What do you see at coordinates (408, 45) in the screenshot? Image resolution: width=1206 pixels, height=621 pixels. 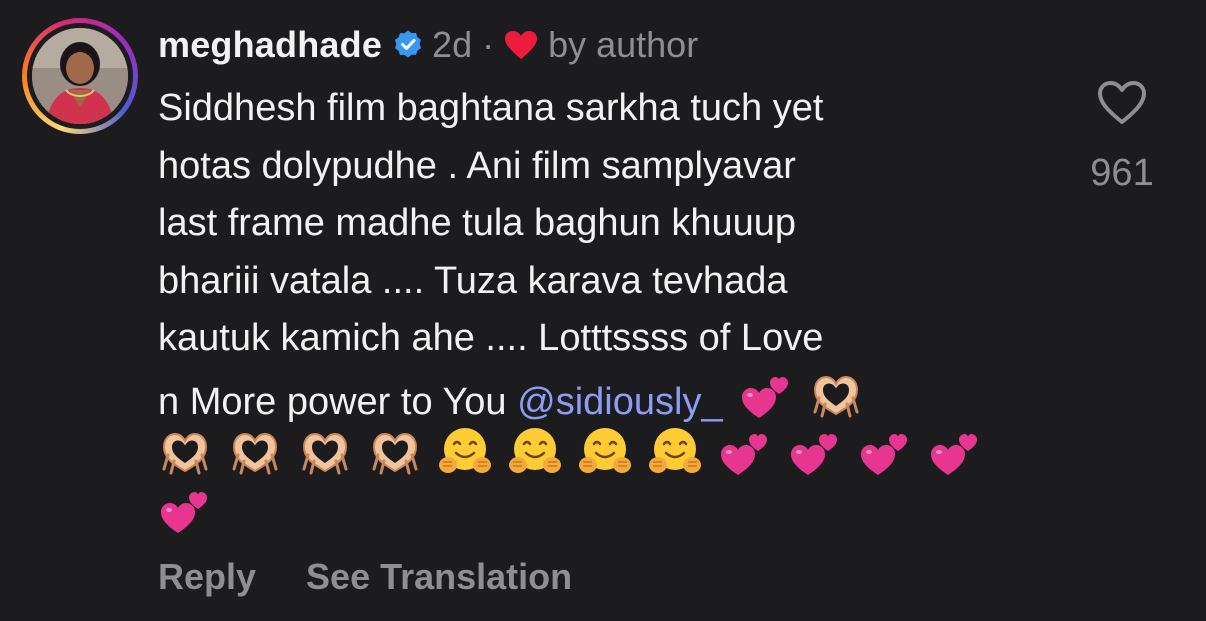 I see `verified-badge-icon` at bounding box center [408, 45].